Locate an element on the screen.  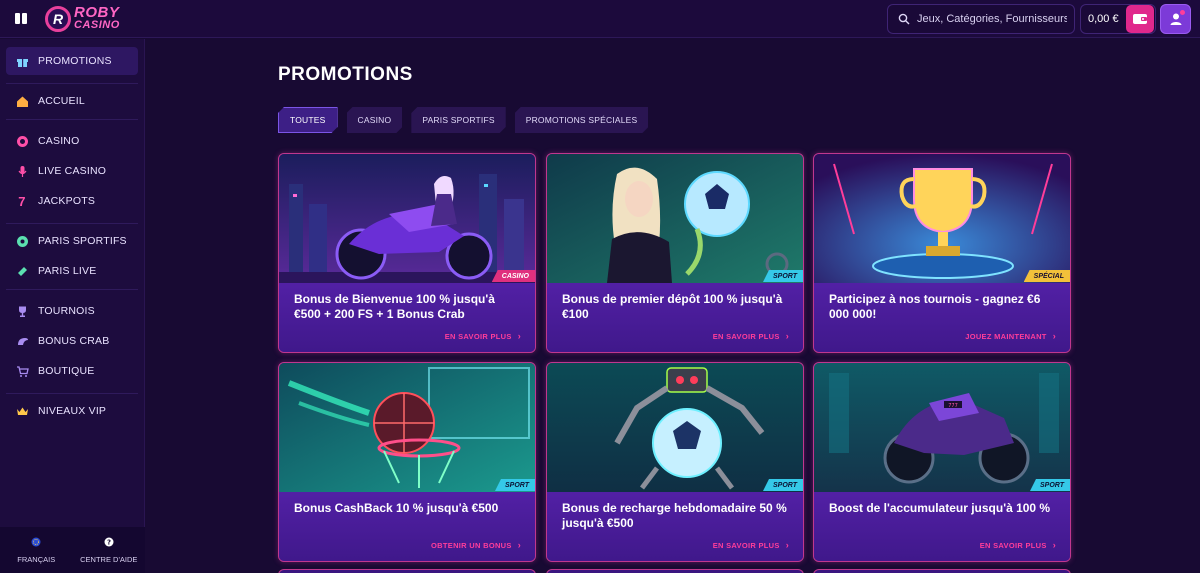
trophy-icon is located at coordinates (22, 311).